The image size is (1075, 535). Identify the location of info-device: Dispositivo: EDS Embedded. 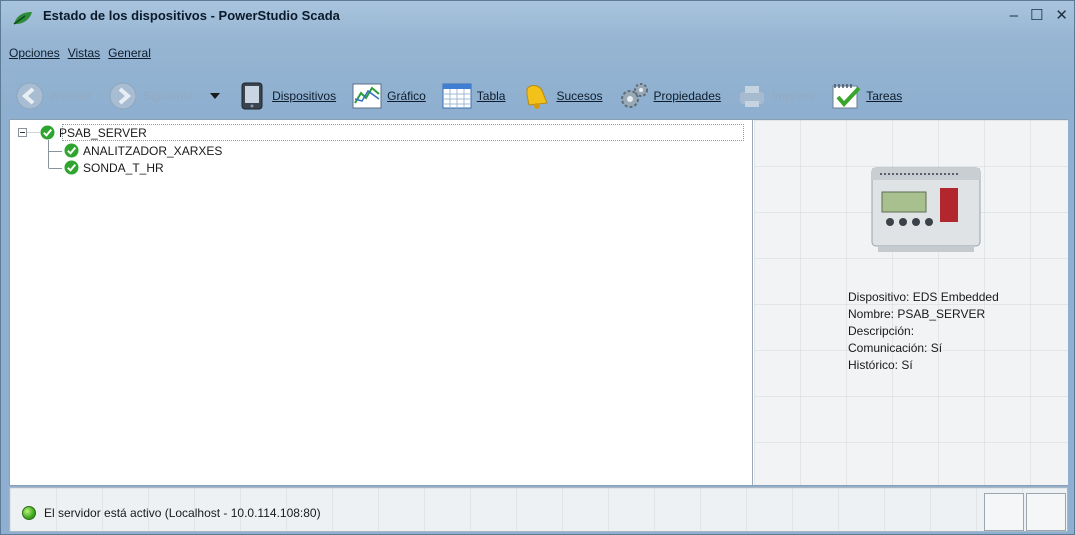
(923, 297).